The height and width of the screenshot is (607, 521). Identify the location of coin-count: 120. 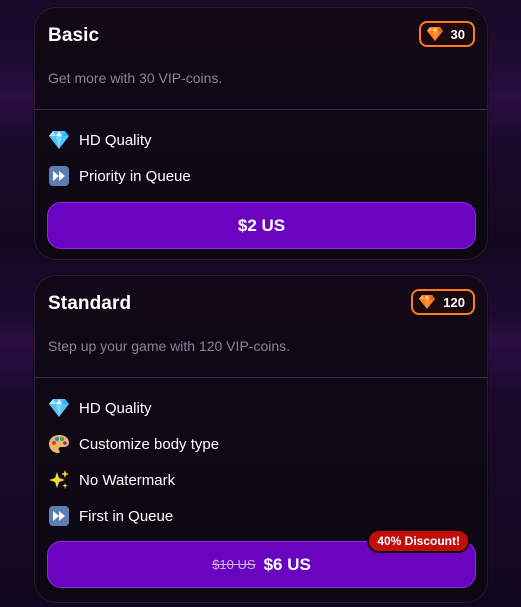
(454, 302).